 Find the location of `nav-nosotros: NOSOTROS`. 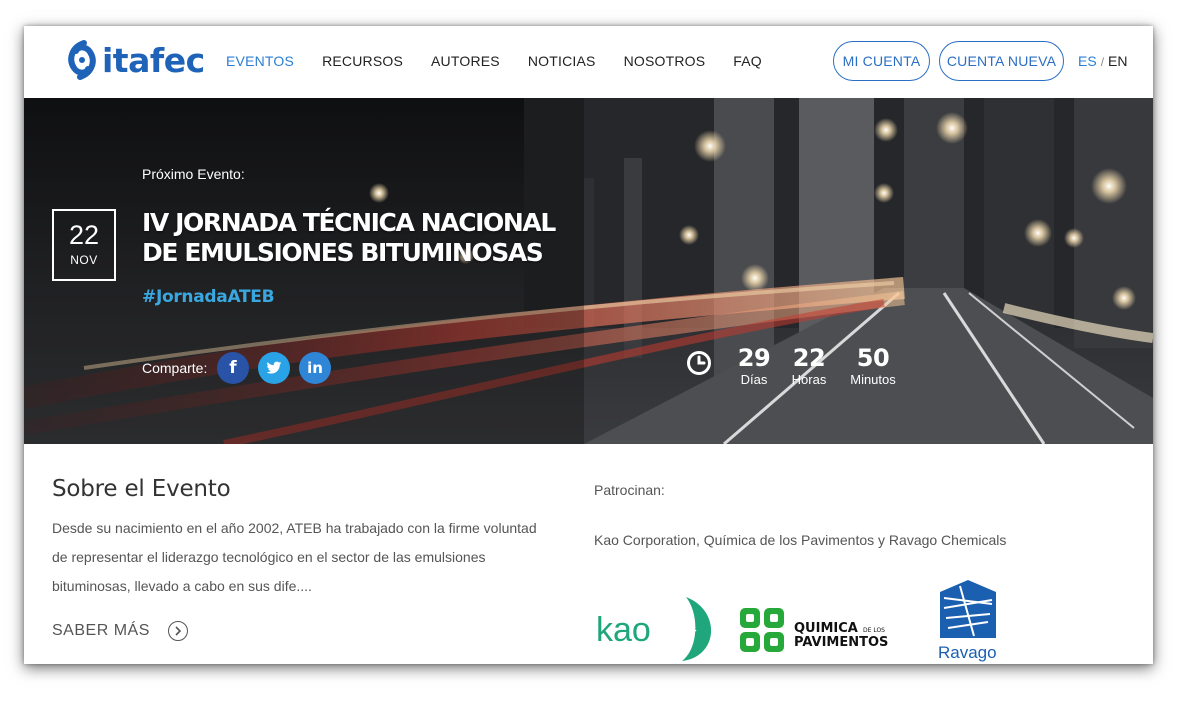

nav-nosotros: NOSOTROS is located at coordinates (665, 61).